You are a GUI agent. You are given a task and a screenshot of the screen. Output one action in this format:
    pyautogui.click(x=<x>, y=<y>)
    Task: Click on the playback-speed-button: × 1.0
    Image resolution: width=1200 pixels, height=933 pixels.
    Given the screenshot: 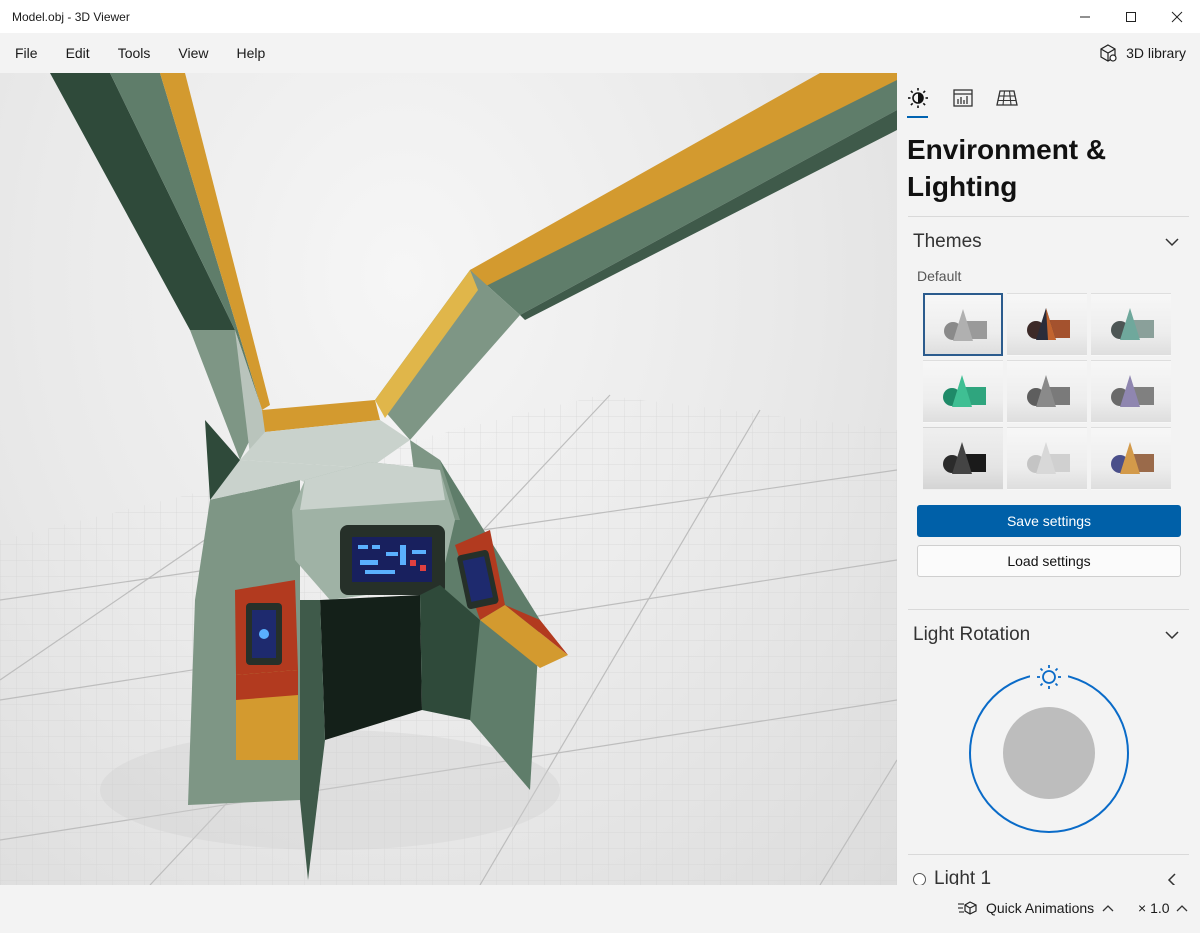 What is the action you would take?
    pyautogui.click(x=1163, y=908)
    